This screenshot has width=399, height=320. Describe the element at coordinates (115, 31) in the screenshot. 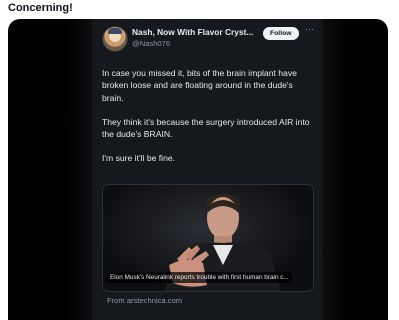

I see `avatar-hat-icon` at that location.